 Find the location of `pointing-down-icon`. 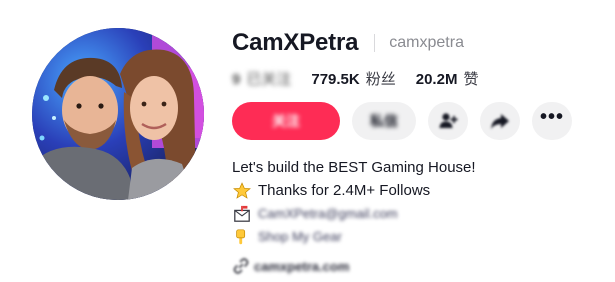

pointing-down-icon is located at coordinates (242, 237).